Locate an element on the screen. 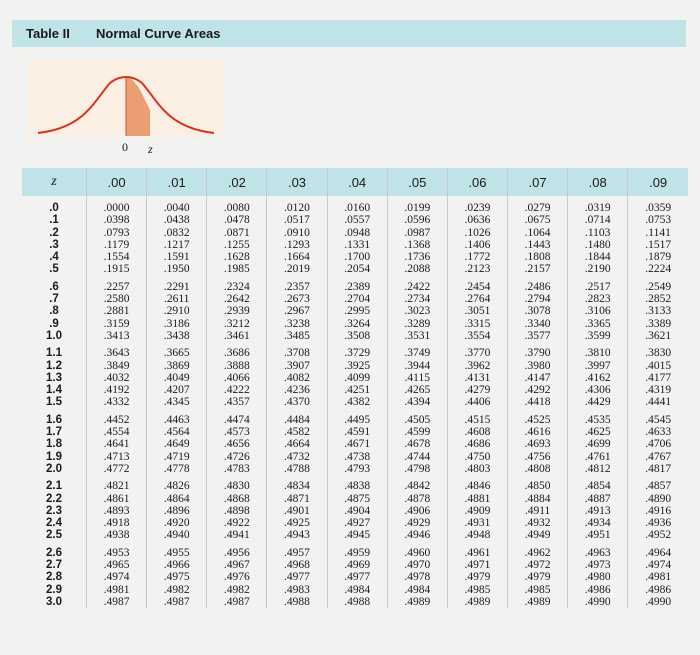  area-cell: .0160 is located at coordinates (357, 205).